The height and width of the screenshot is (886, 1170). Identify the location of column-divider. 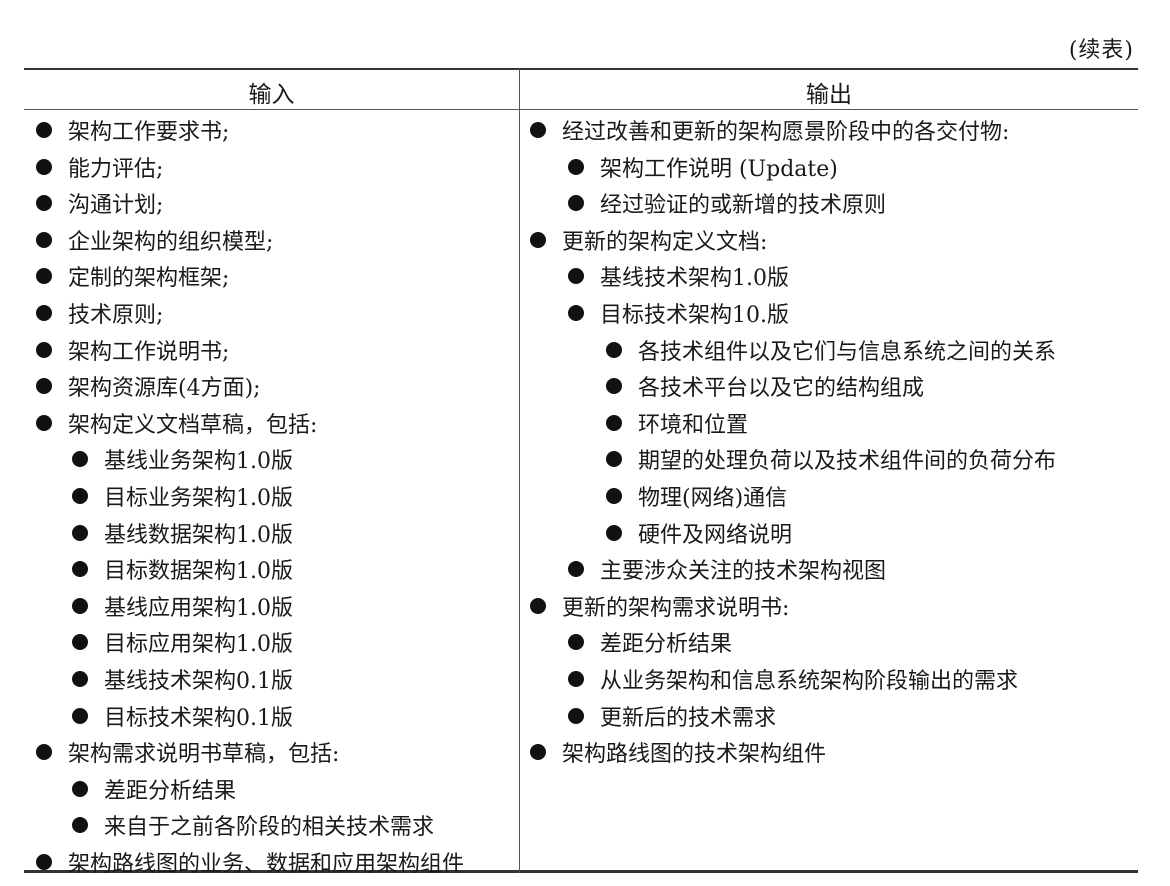
(519, 470).